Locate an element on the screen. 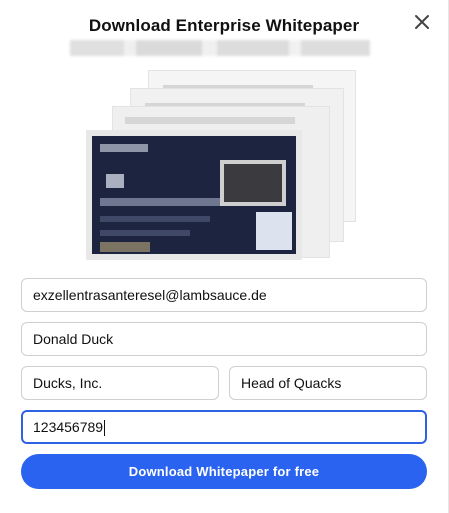 This screenshot has height=513, width=449. modal-title: Download Enterprise Whitepaper is located at coordinates (224, 25).